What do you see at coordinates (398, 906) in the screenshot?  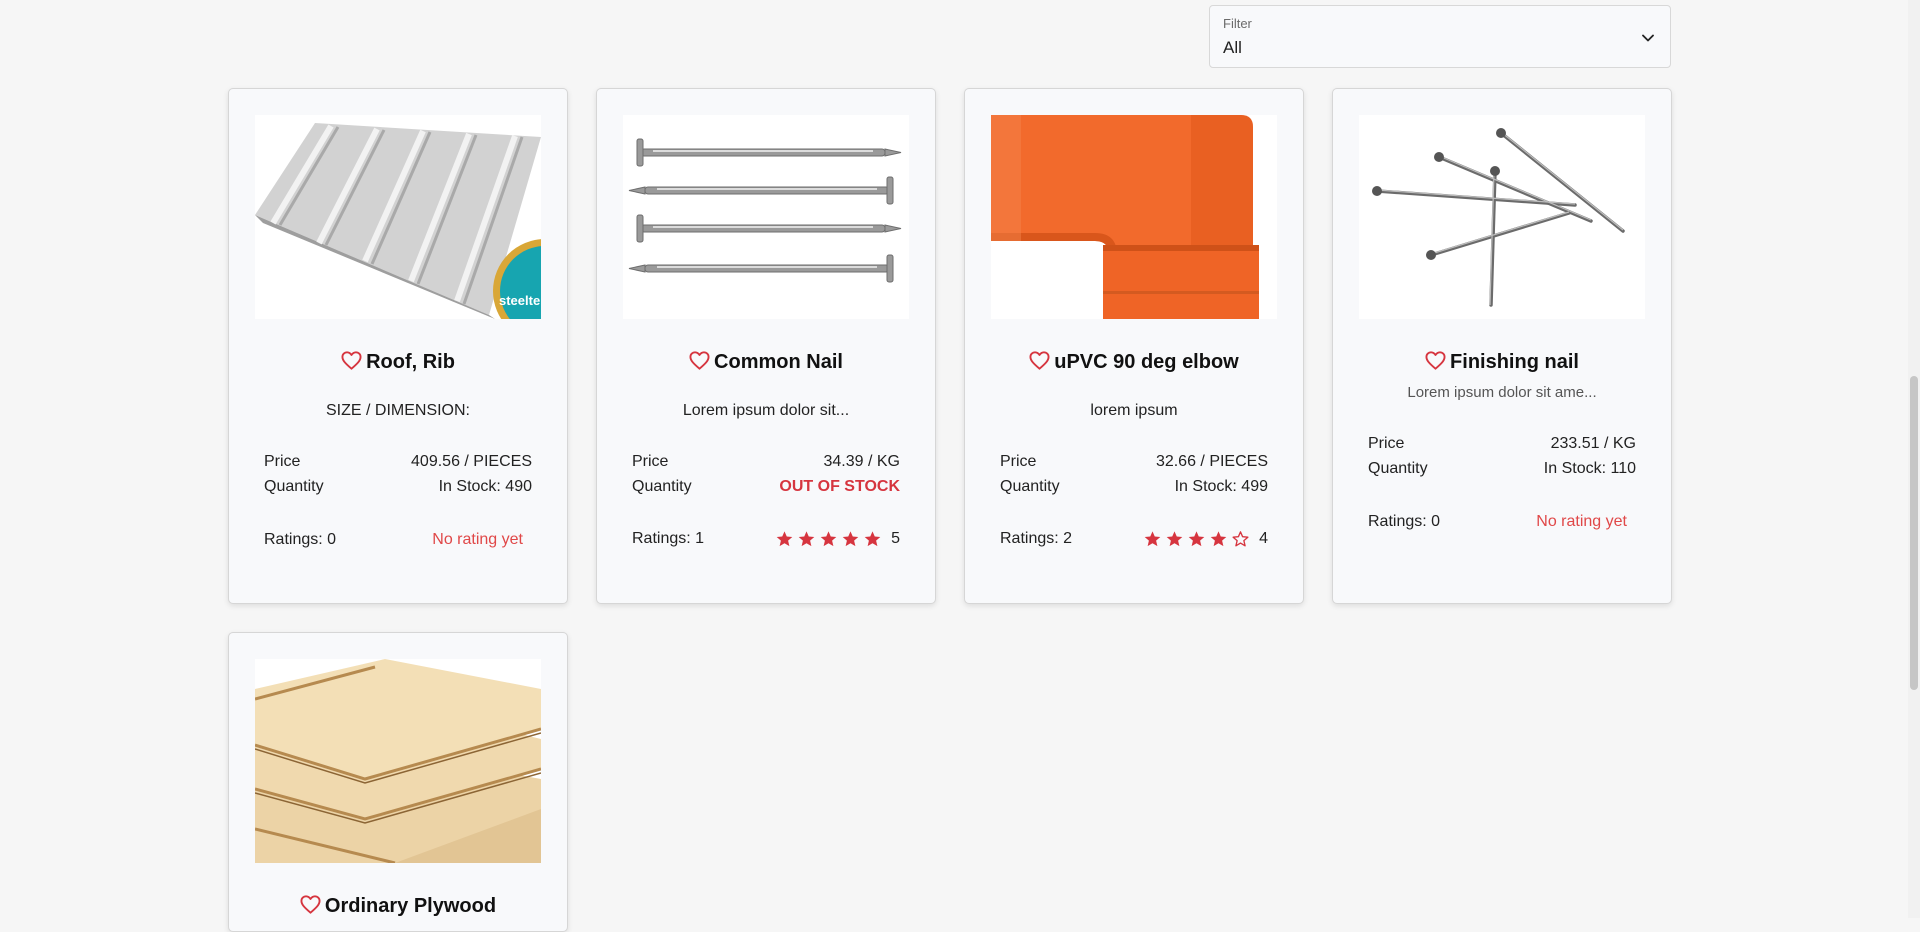 I see `product-title: Ordinary Plywood` at bounding box center [398, 906].